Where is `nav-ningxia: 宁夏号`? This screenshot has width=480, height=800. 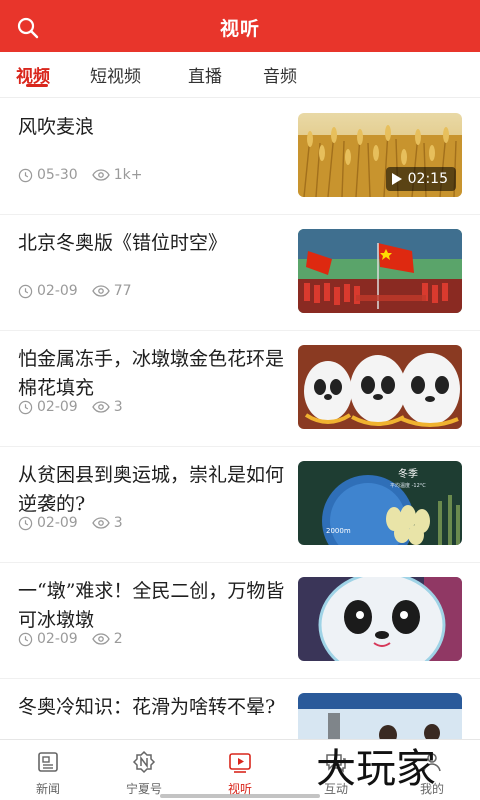 nav-ningxia: 宁夏号 is located at coordinates (144, 770).